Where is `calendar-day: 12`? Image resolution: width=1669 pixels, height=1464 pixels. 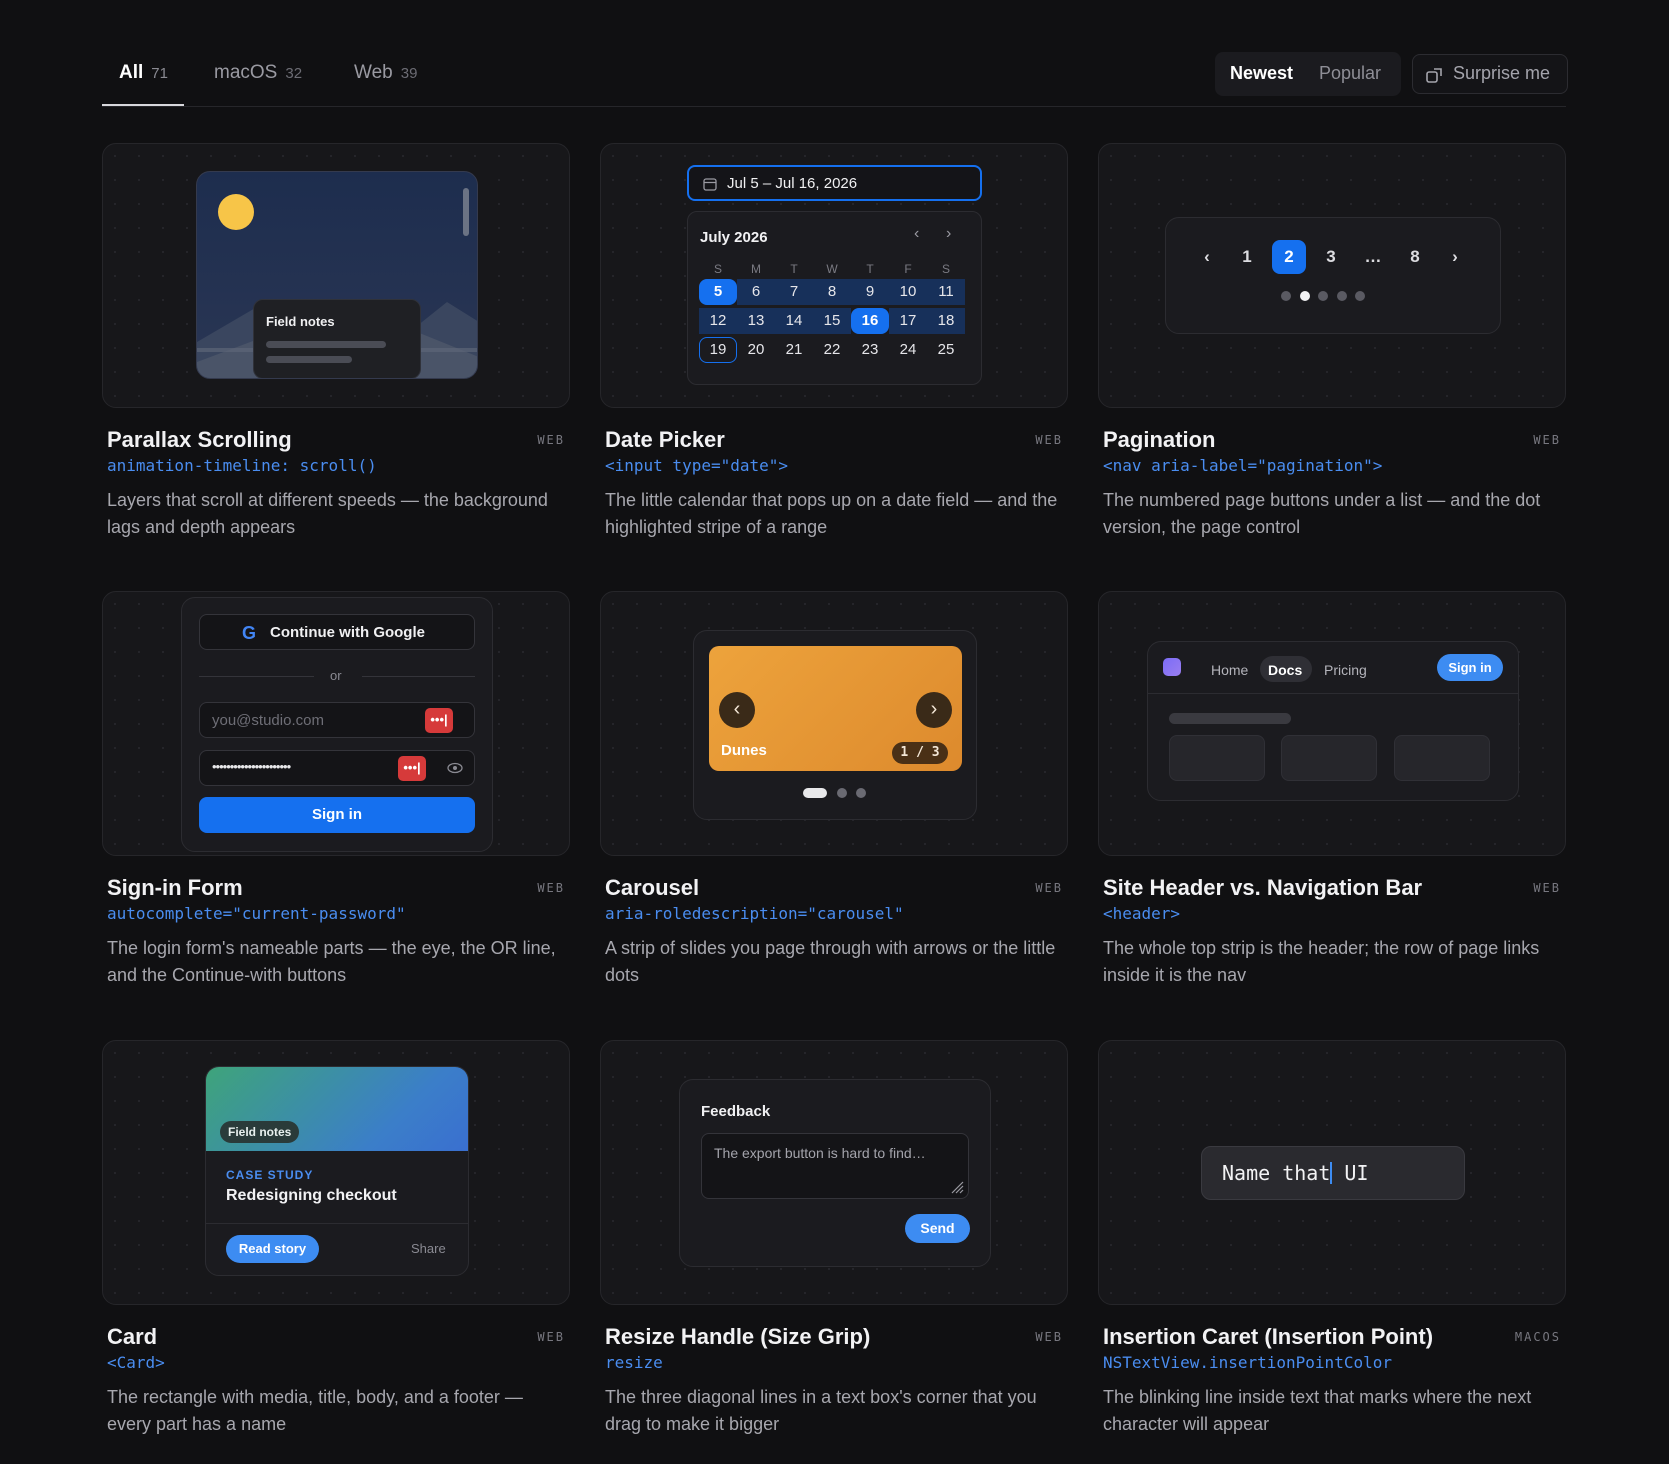 calendar-day: 12 is located at coordinates (718, 321).